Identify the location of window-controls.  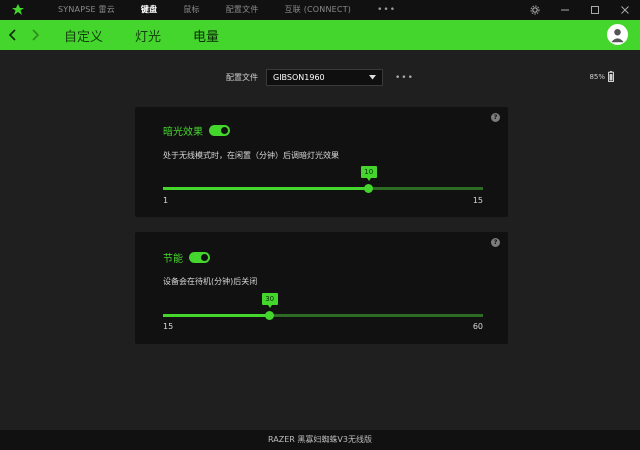
(580, 10).